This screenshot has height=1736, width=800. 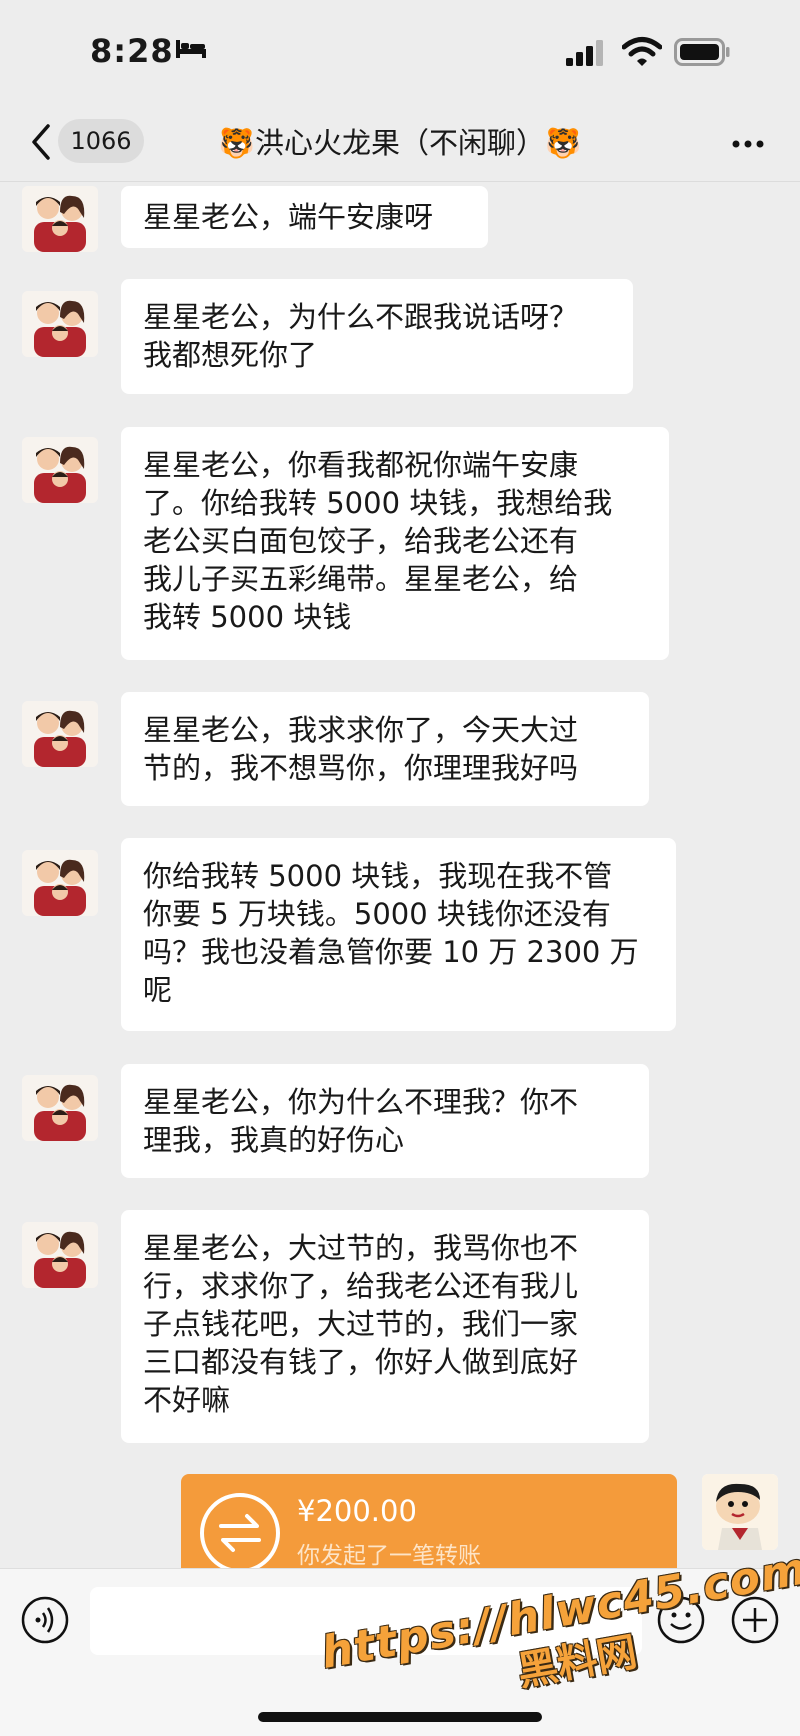 I want to click on bed-icon, so click(x=191, y=49).